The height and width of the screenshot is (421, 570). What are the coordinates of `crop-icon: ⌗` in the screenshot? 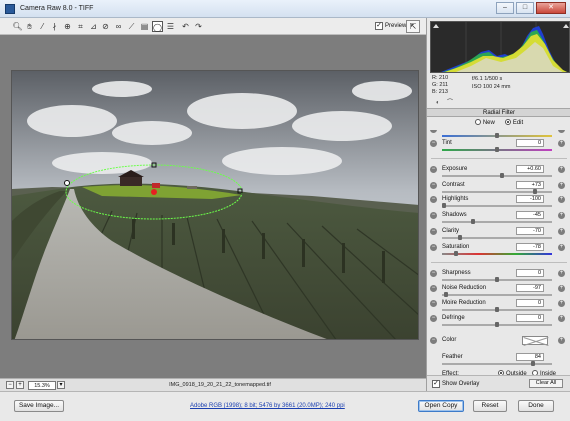 It's located at (80, 26).